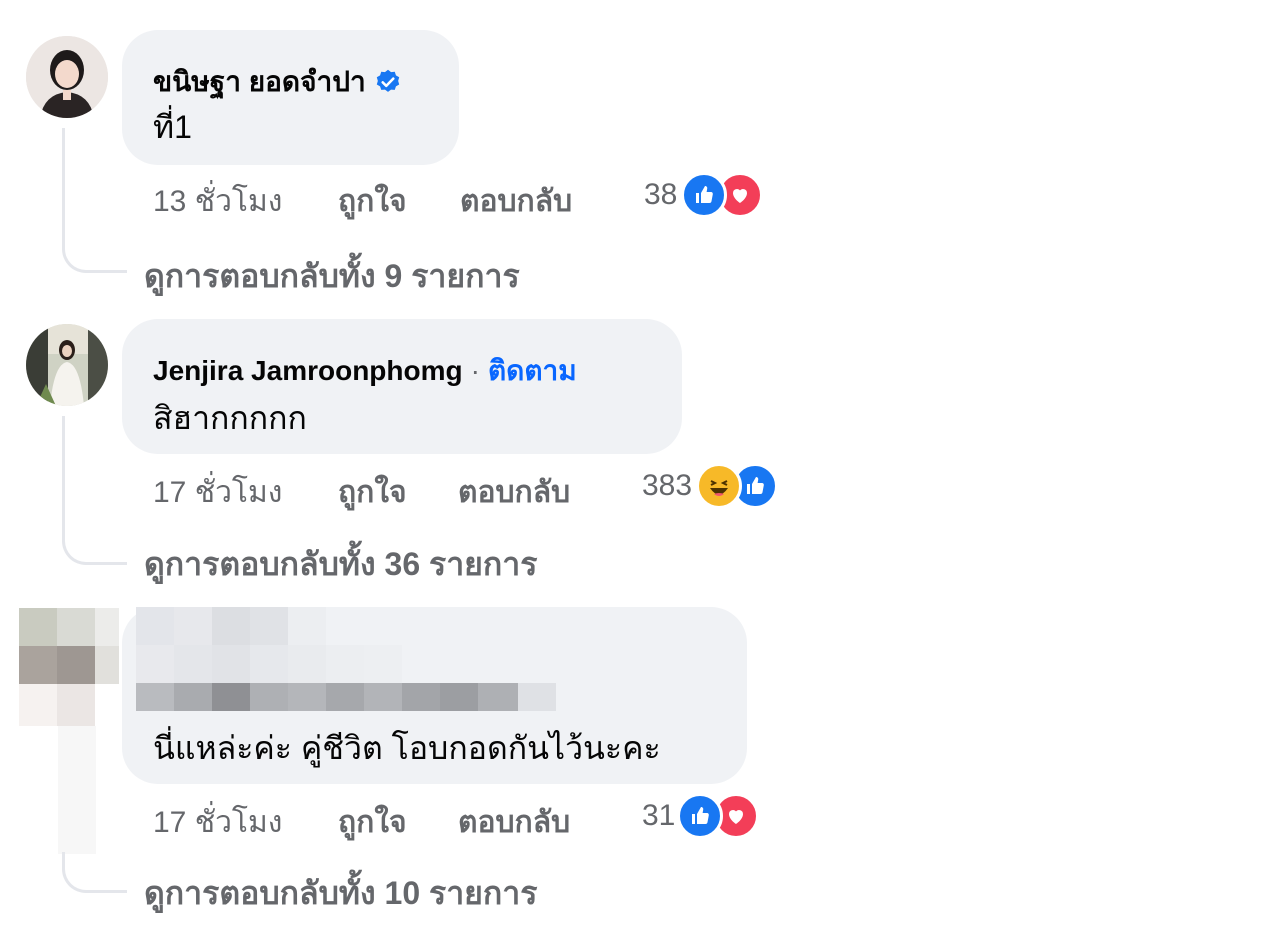  I want to click on pixelated-author-name, so click(346, 659).